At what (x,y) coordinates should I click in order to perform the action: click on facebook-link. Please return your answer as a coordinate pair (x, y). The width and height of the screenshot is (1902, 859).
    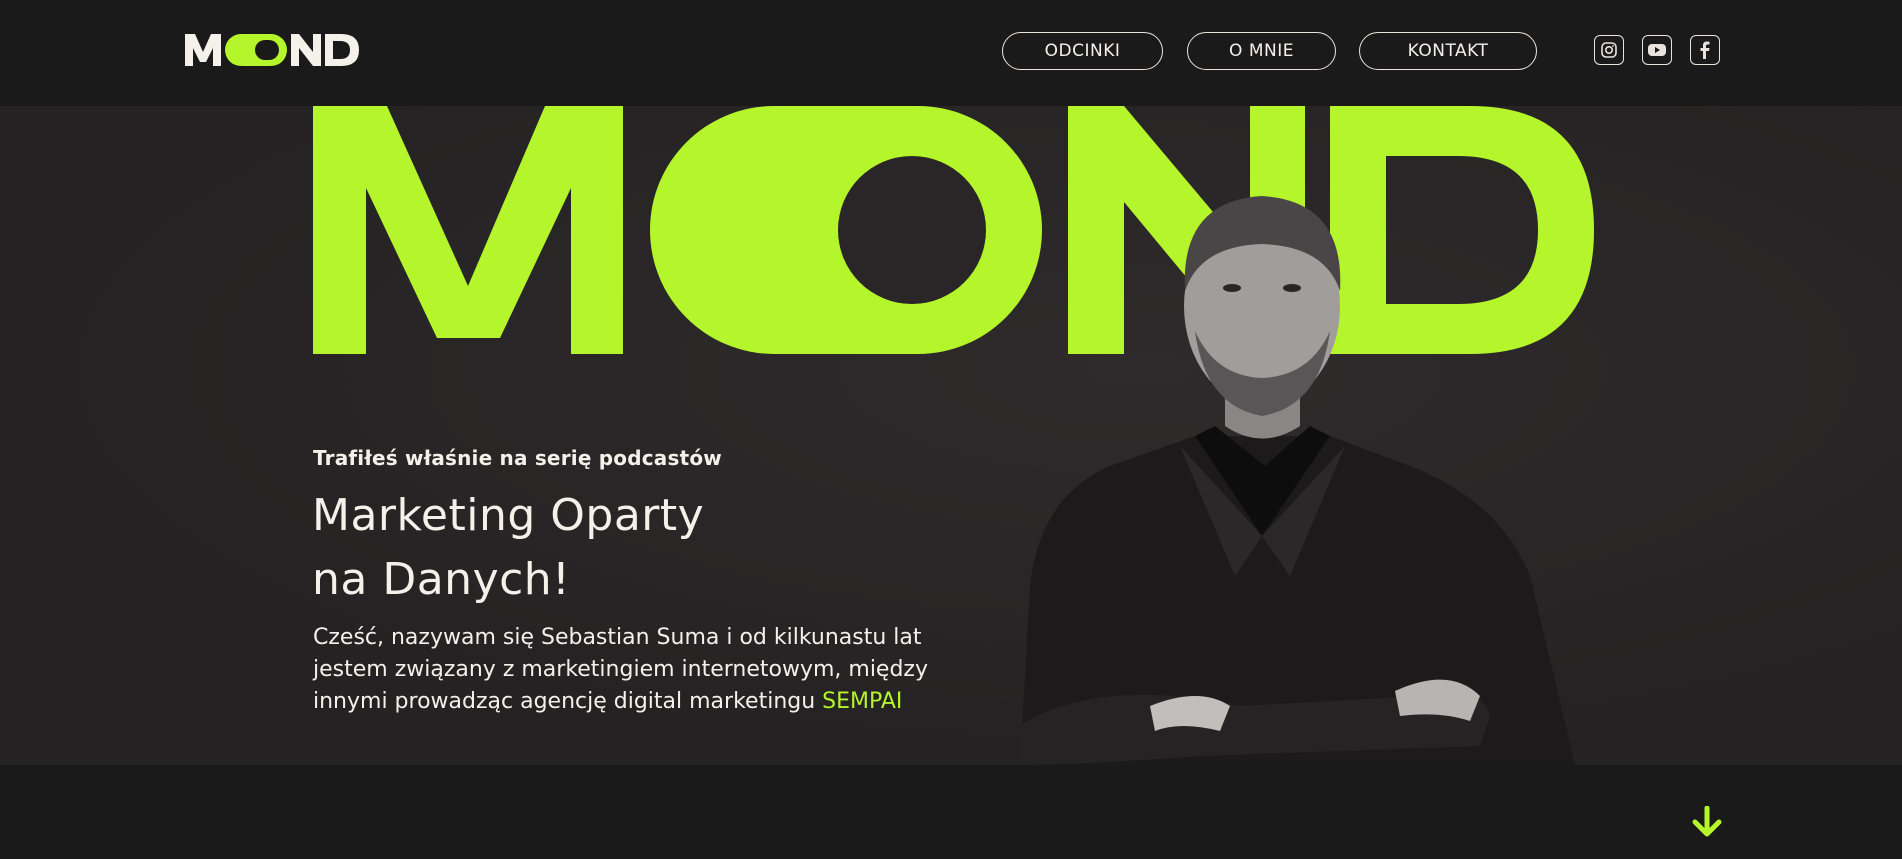
    Looking at the image, I should click on (1705, 50).